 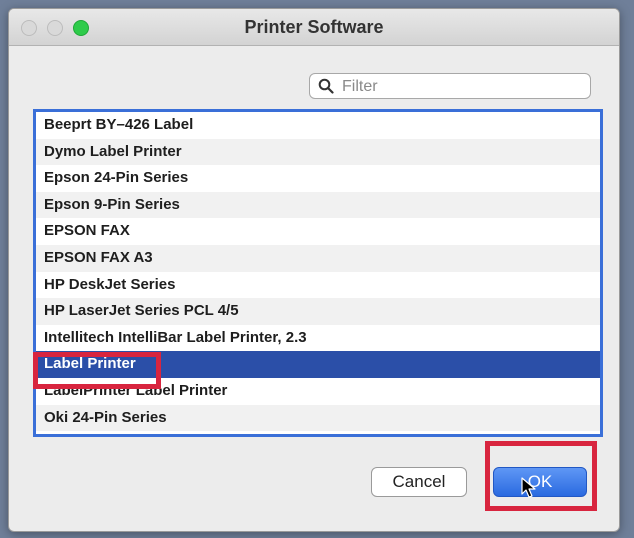 I want to click on printer-list-item: Epson 9-Pin Series, so click(x=318, y=205).